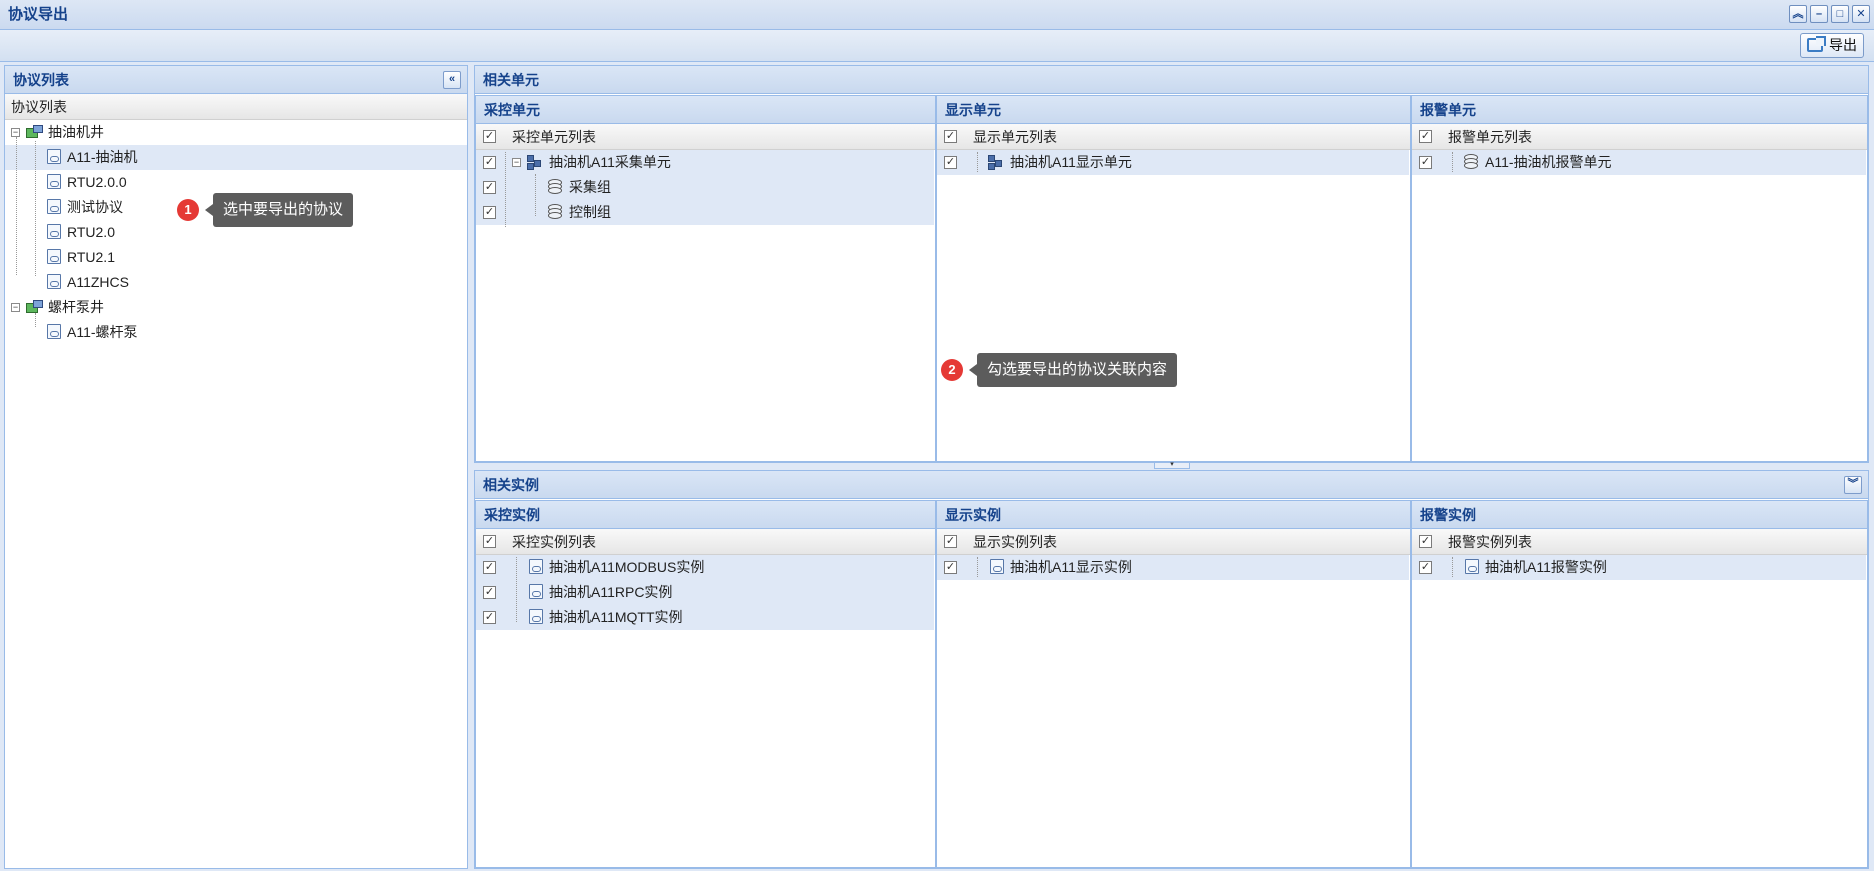  What do you see at coordinates (1816, 44) in the screenshot?
I see `export-icon` at bounding box center [1816, 44].